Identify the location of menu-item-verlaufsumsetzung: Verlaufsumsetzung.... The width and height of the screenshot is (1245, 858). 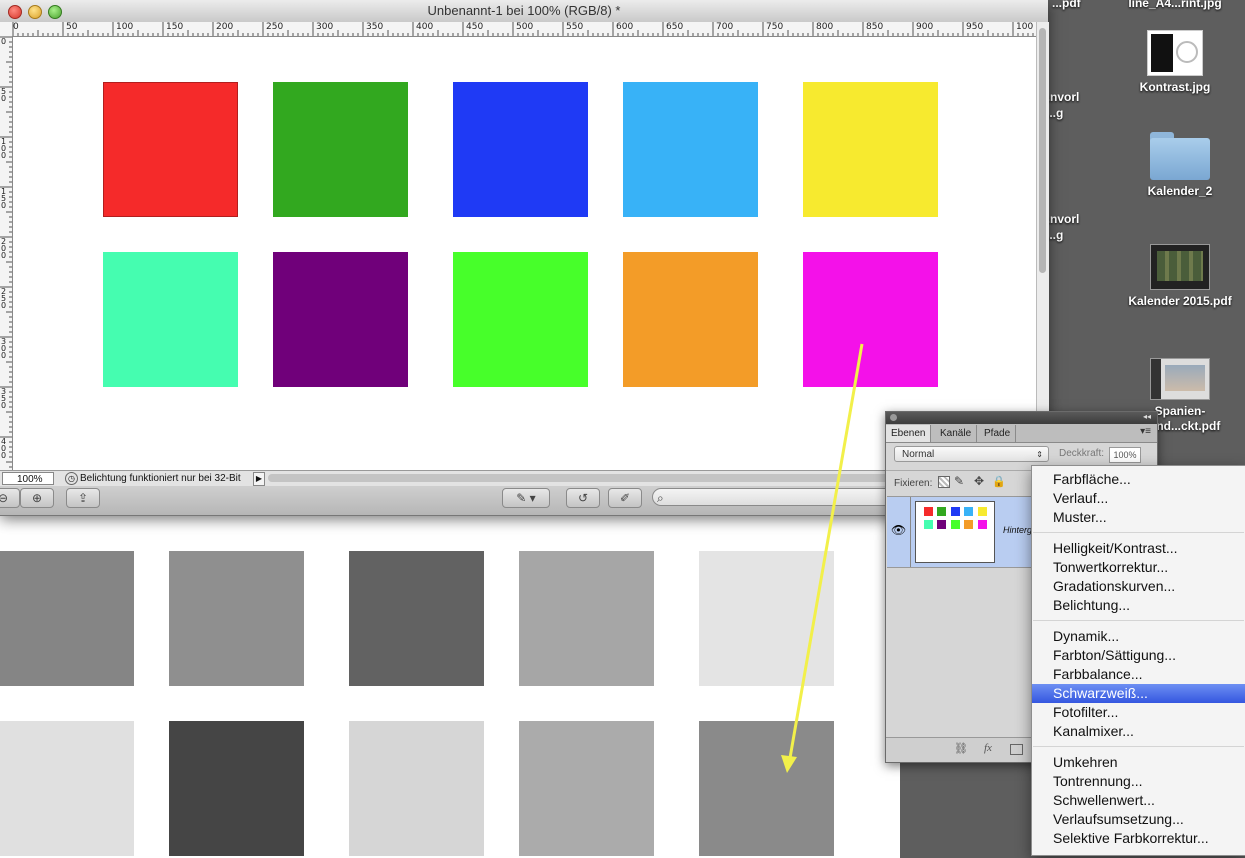
(1138, 819).